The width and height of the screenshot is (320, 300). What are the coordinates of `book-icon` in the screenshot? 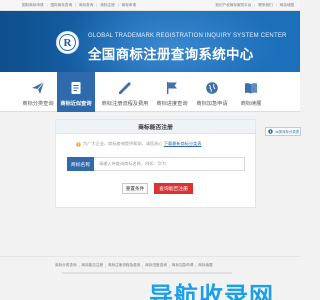 It's located at (251, 88).